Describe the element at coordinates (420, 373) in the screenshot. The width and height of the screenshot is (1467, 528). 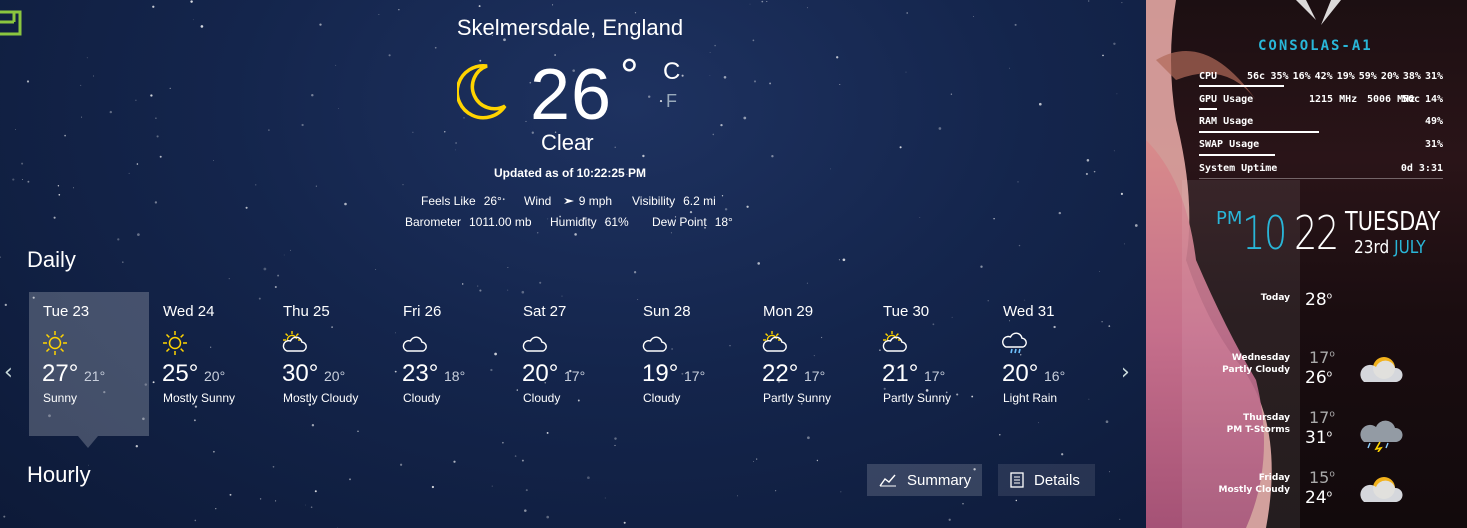
I see `day-high-temp: 23°` at that location.